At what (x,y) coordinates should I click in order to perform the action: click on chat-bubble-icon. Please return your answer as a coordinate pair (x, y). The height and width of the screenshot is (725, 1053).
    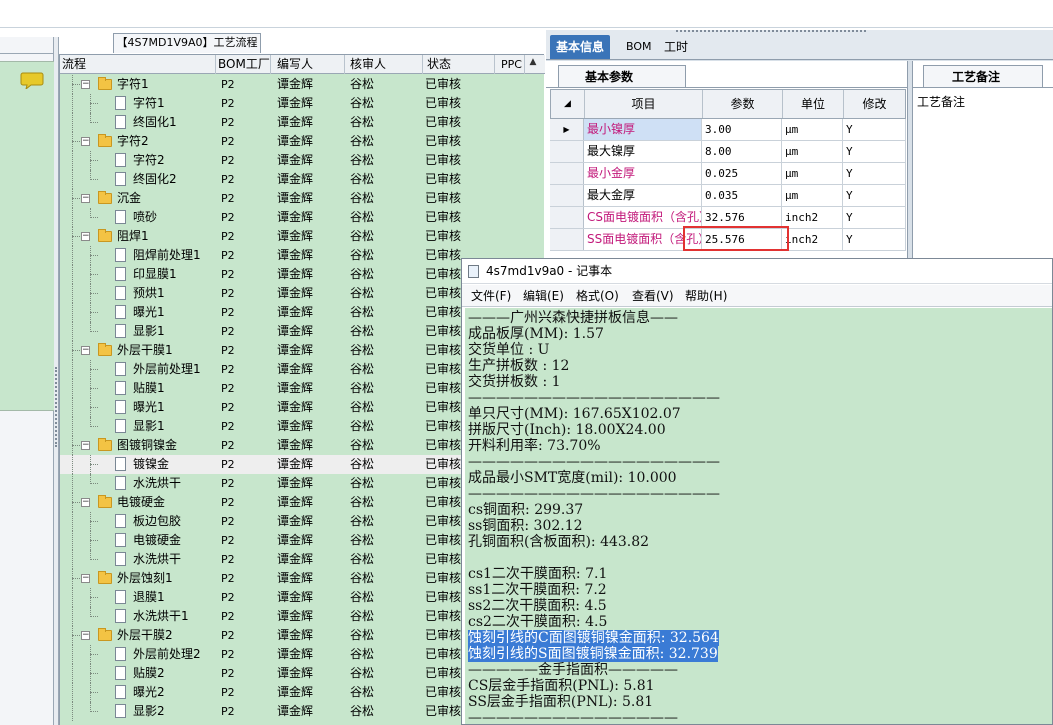
    Looking at the image, I should click on (32, 80).